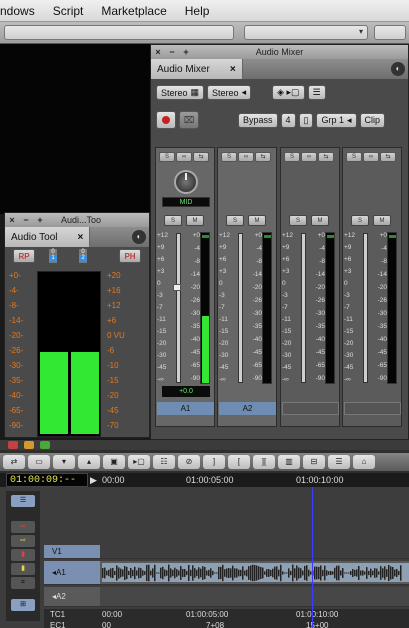 This screenshot has height=628, width=409. What do you see at coordinates (72, 597) in the screenshot?
I see `track-header-a2: ◂A2` at bounding box center [72, 597].